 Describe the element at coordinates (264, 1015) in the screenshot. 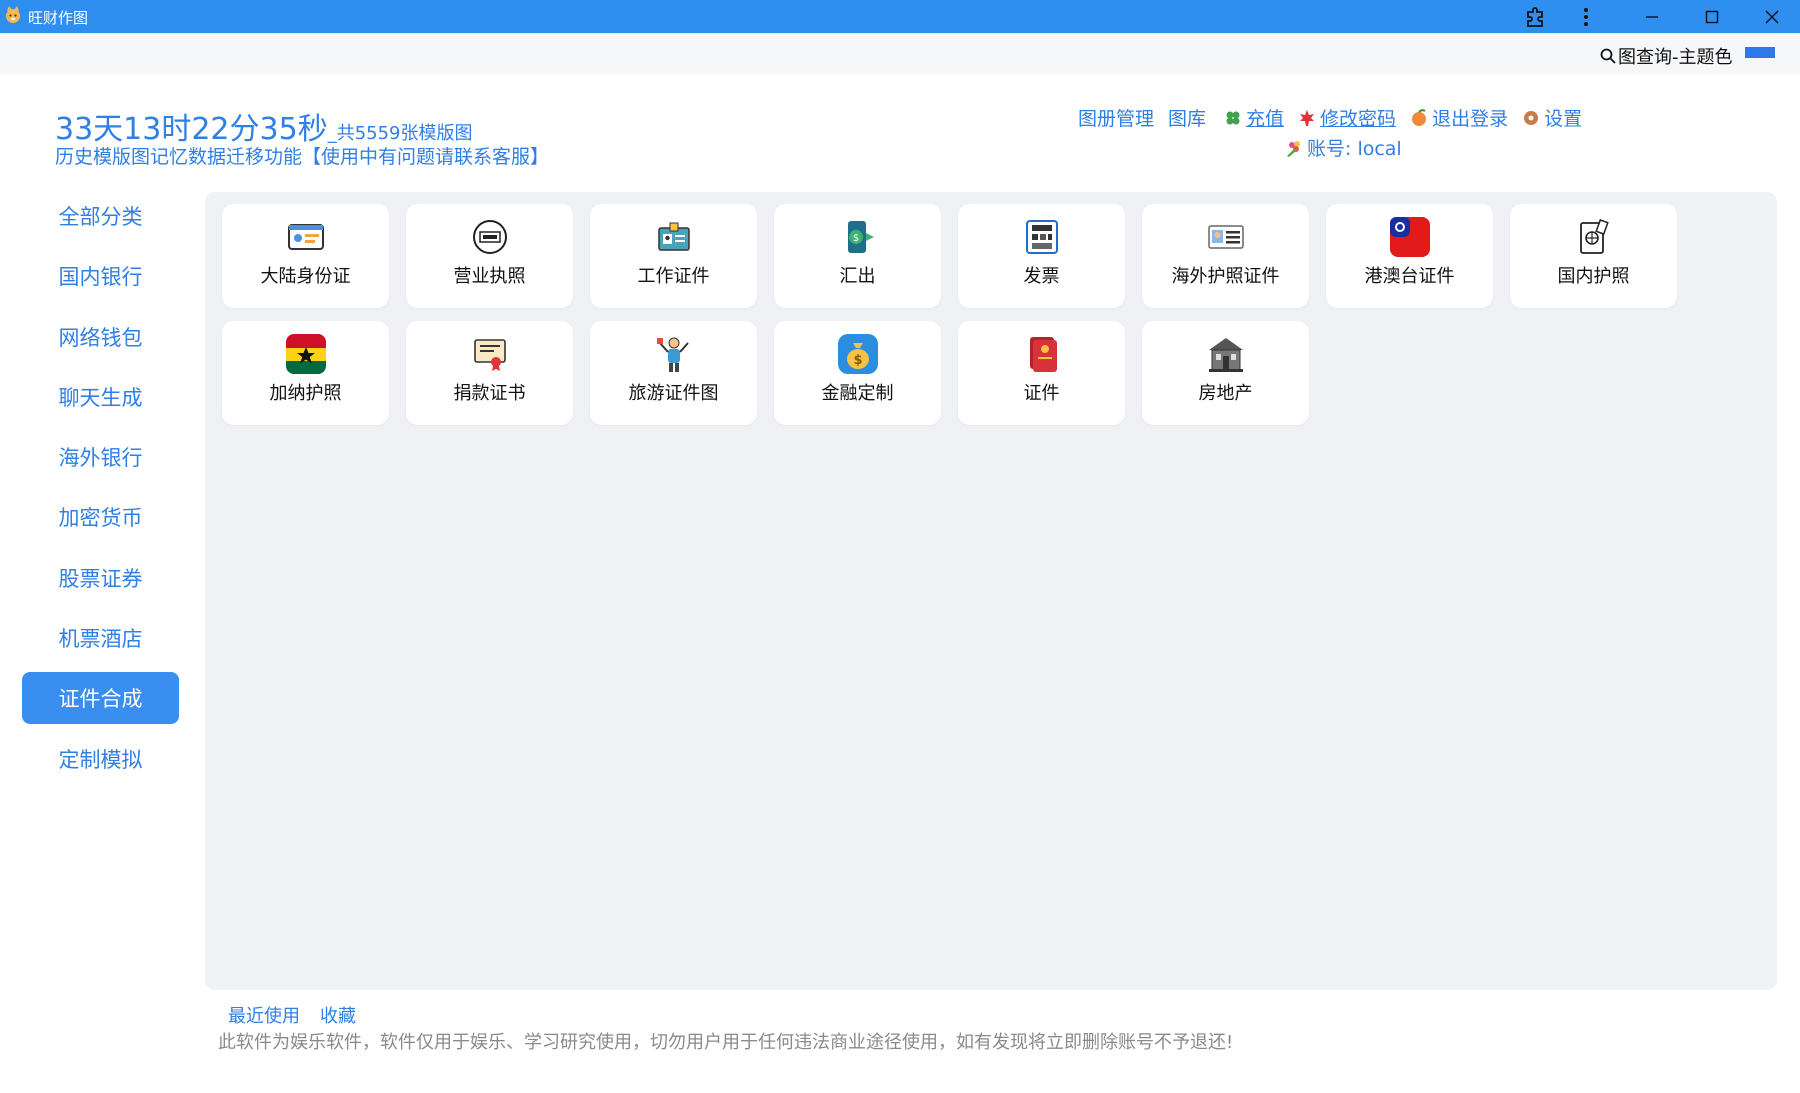

I see `recent-use-link: 最近使用` at that location.